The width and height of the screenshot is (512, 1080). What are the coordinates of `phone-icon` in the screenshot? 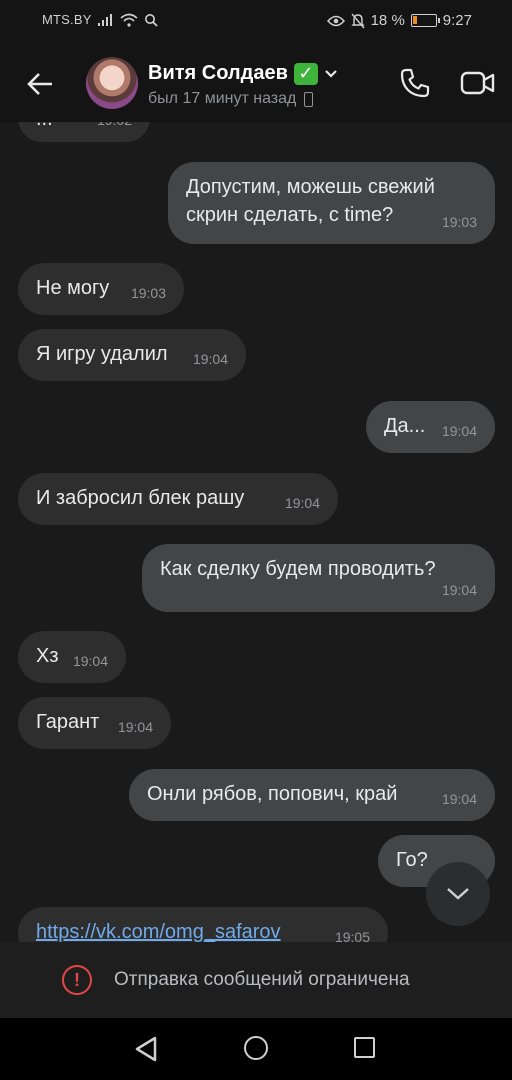 It's located at (415, 83).